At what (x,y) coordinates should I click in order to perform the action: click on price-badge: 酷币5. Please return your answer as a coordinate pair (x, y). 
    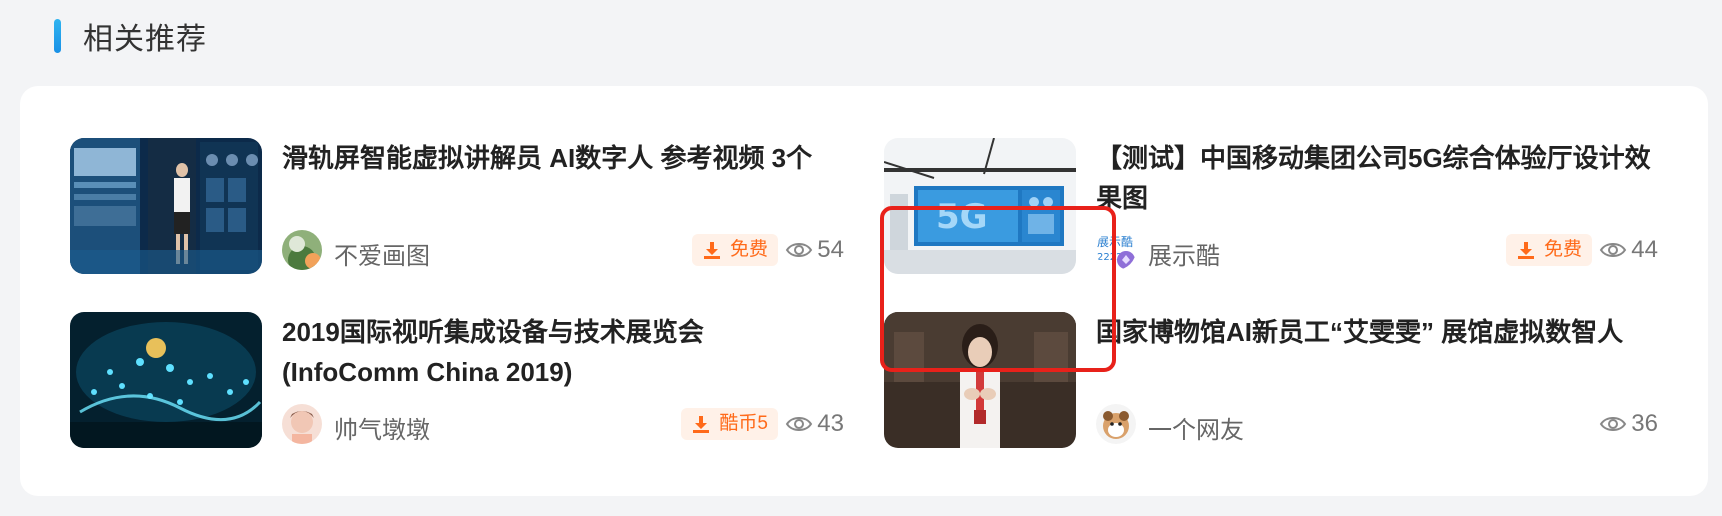
    Looking at the image, I should click on (729, 424).